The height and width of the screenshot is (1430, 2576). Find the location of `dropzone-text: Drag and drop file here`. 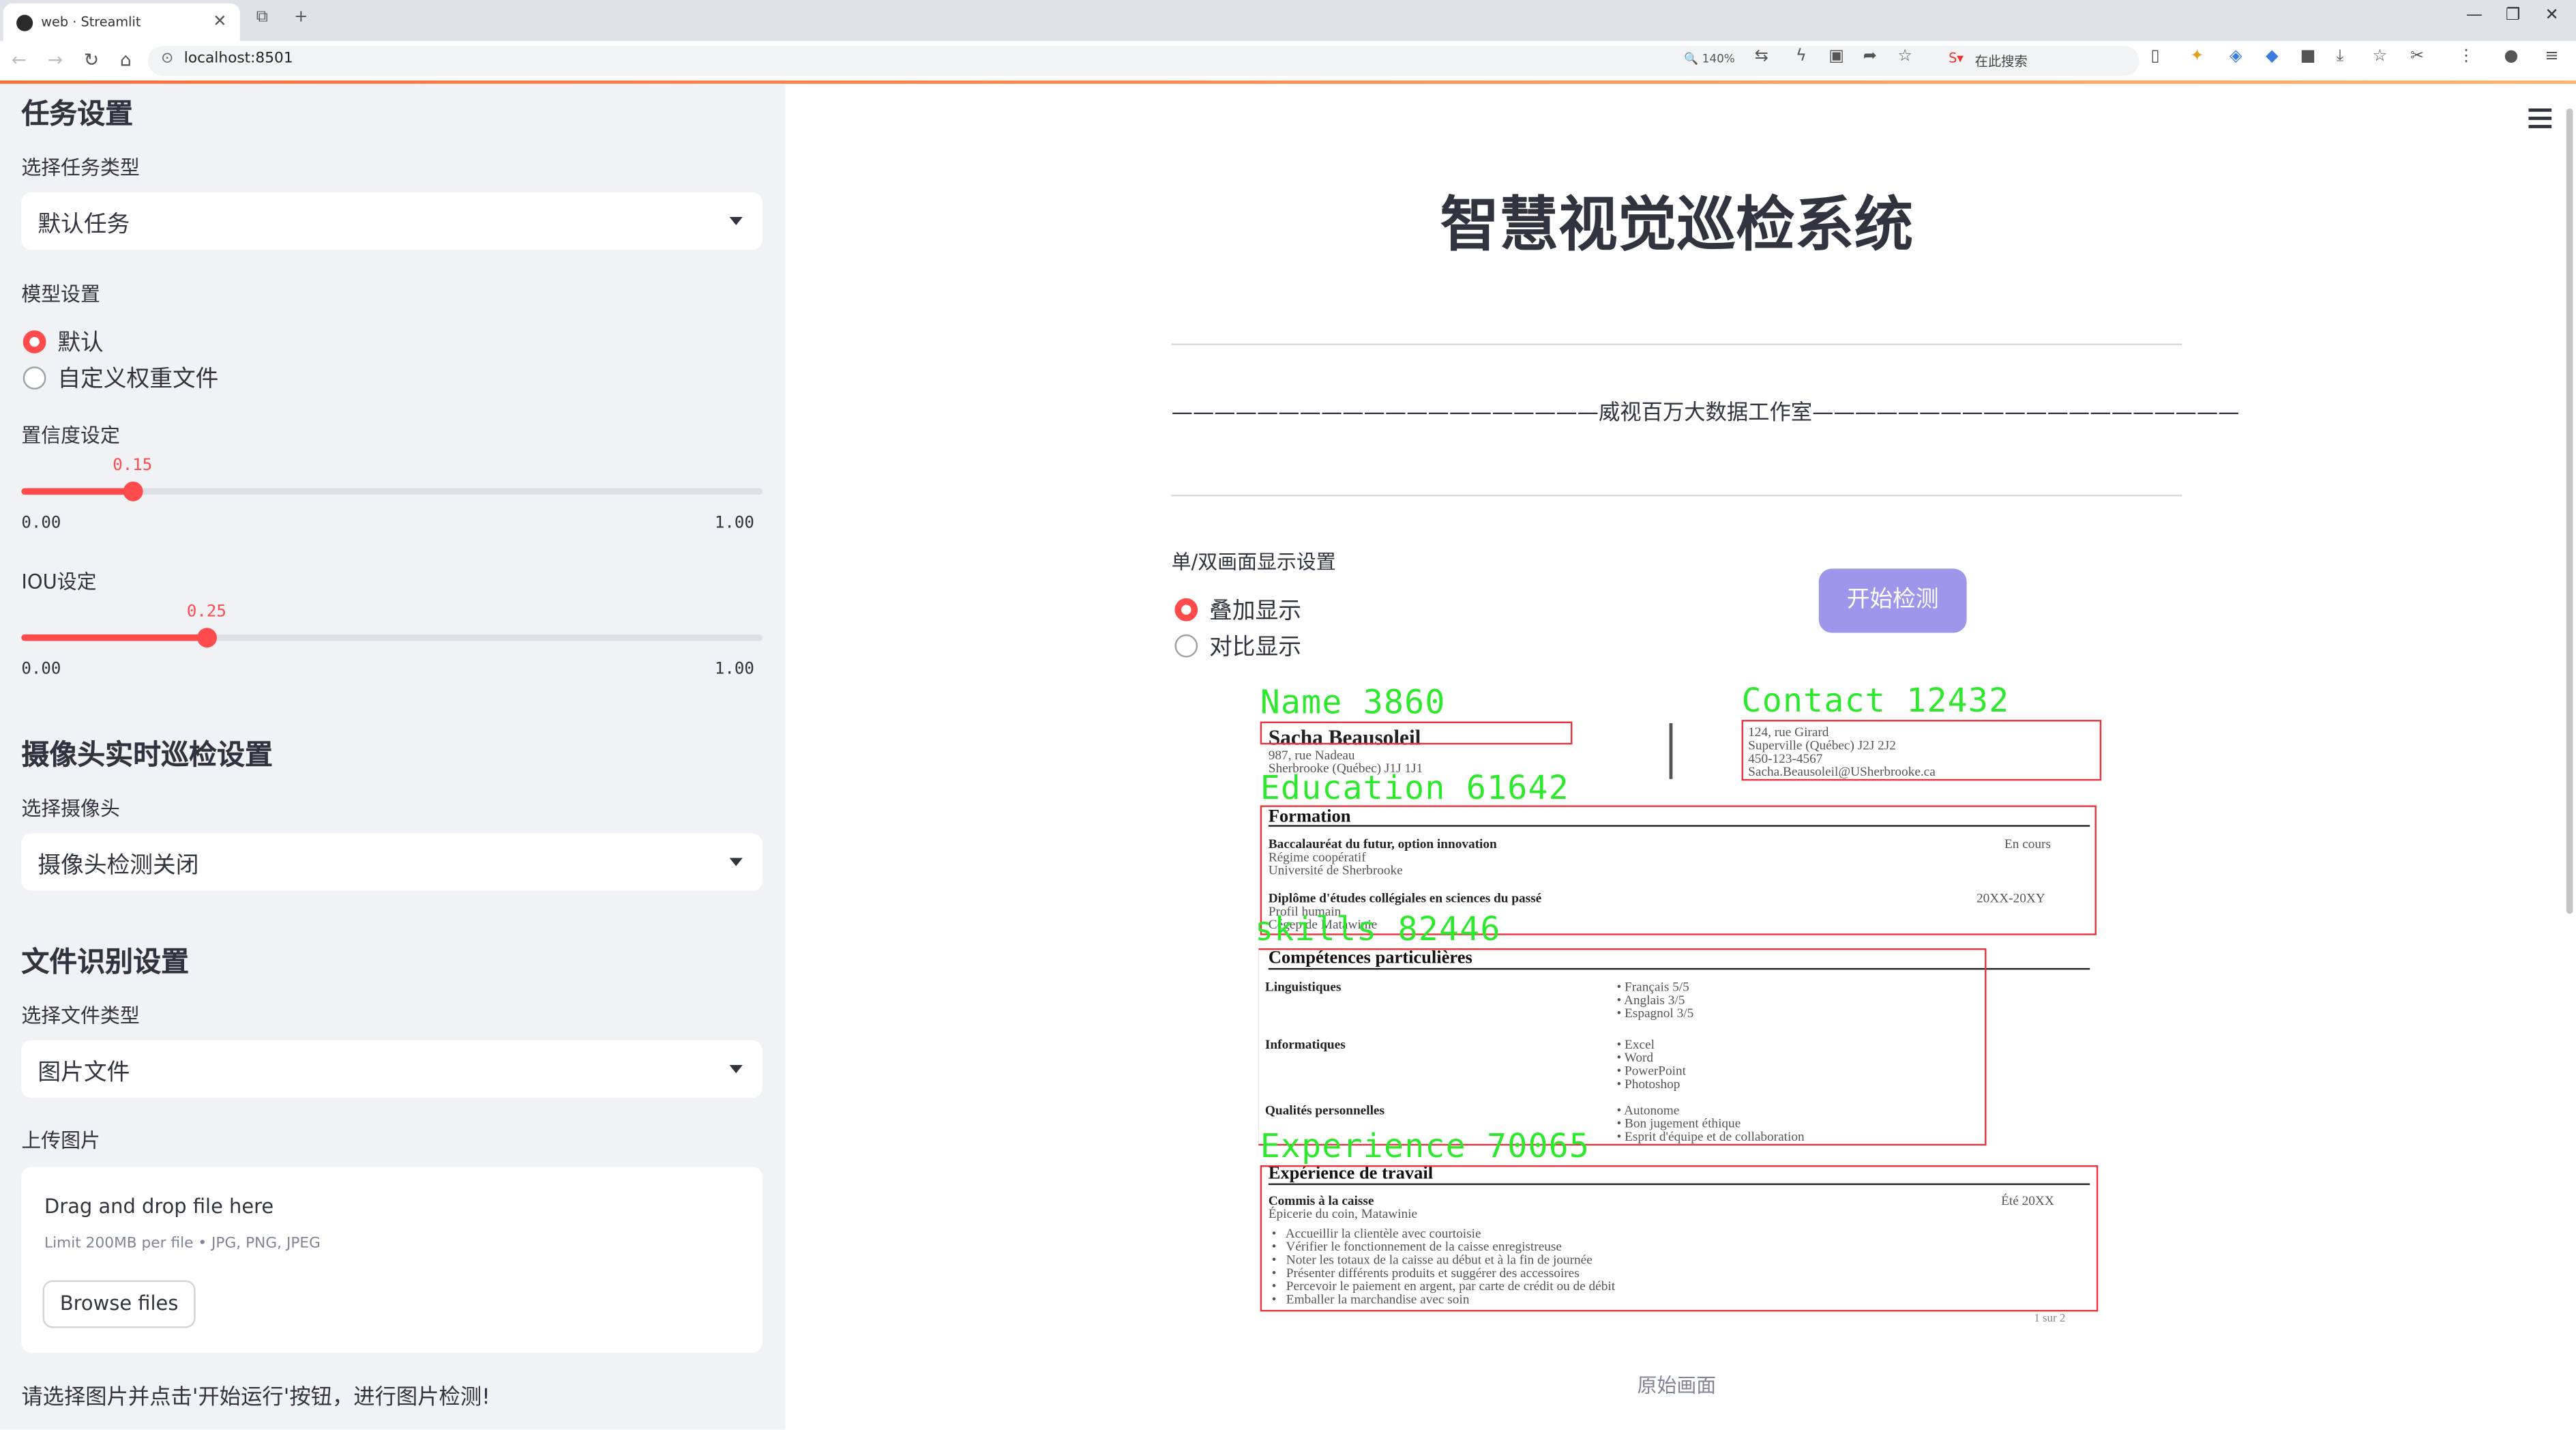

dropzone-text: Drag and drop file here is located at coordinates (159, 1207).